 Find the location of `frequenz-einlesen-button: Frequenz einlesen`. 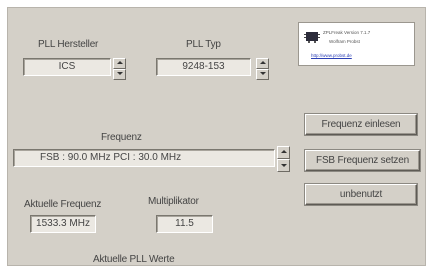

frequenz-einlesen-button: Frequenz einlesen is located at coordinates (361, 124).